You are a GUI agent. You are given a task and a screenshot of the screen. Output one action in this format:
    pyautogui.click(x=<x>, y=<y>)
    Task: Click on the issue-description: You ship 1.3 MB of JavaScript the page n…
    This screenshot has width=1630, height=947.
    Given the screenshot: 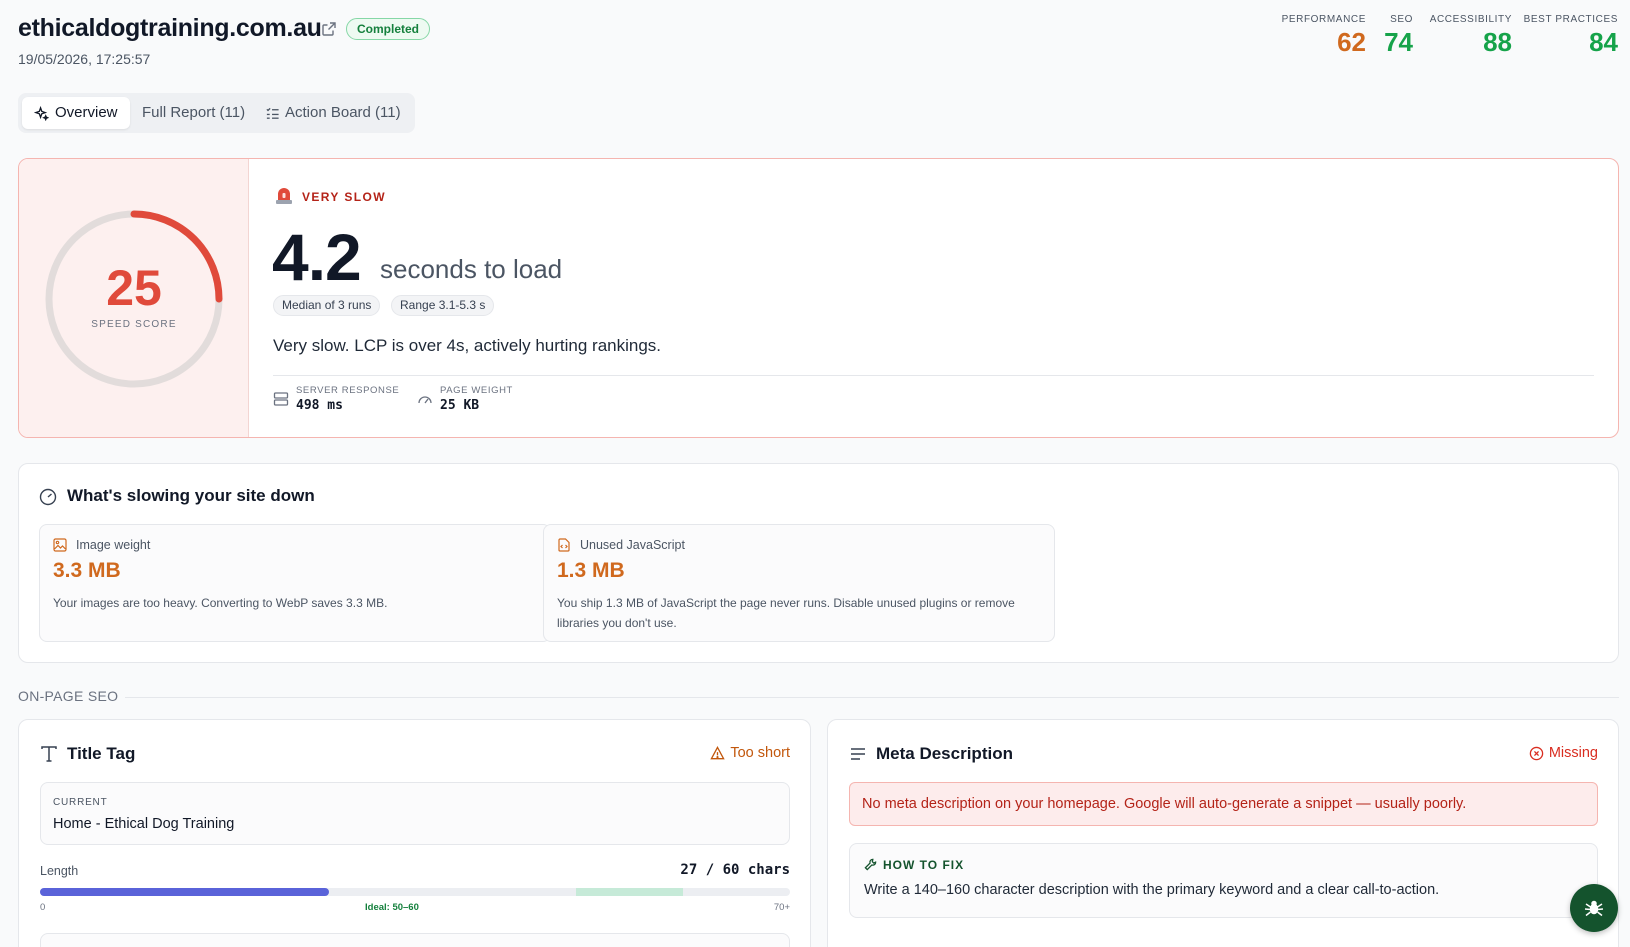 What is the action you would take?
    pyautogui.click(x=786, y=613)
    